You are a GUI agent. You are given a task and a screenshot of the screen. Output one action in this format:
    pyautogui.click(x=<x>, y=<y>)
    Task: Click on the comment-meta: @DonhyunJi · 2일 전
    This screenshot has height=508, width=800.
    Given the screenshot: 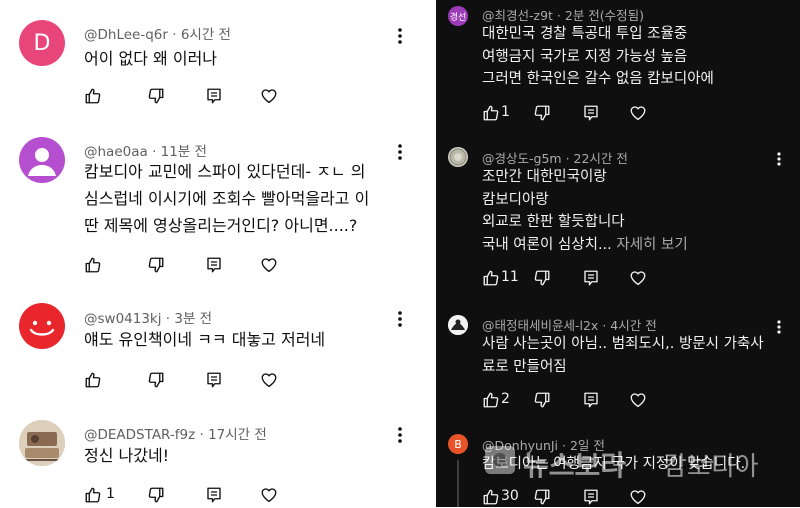 What is the action you would take?
    pyautogui.click(x=543, y=444)
    